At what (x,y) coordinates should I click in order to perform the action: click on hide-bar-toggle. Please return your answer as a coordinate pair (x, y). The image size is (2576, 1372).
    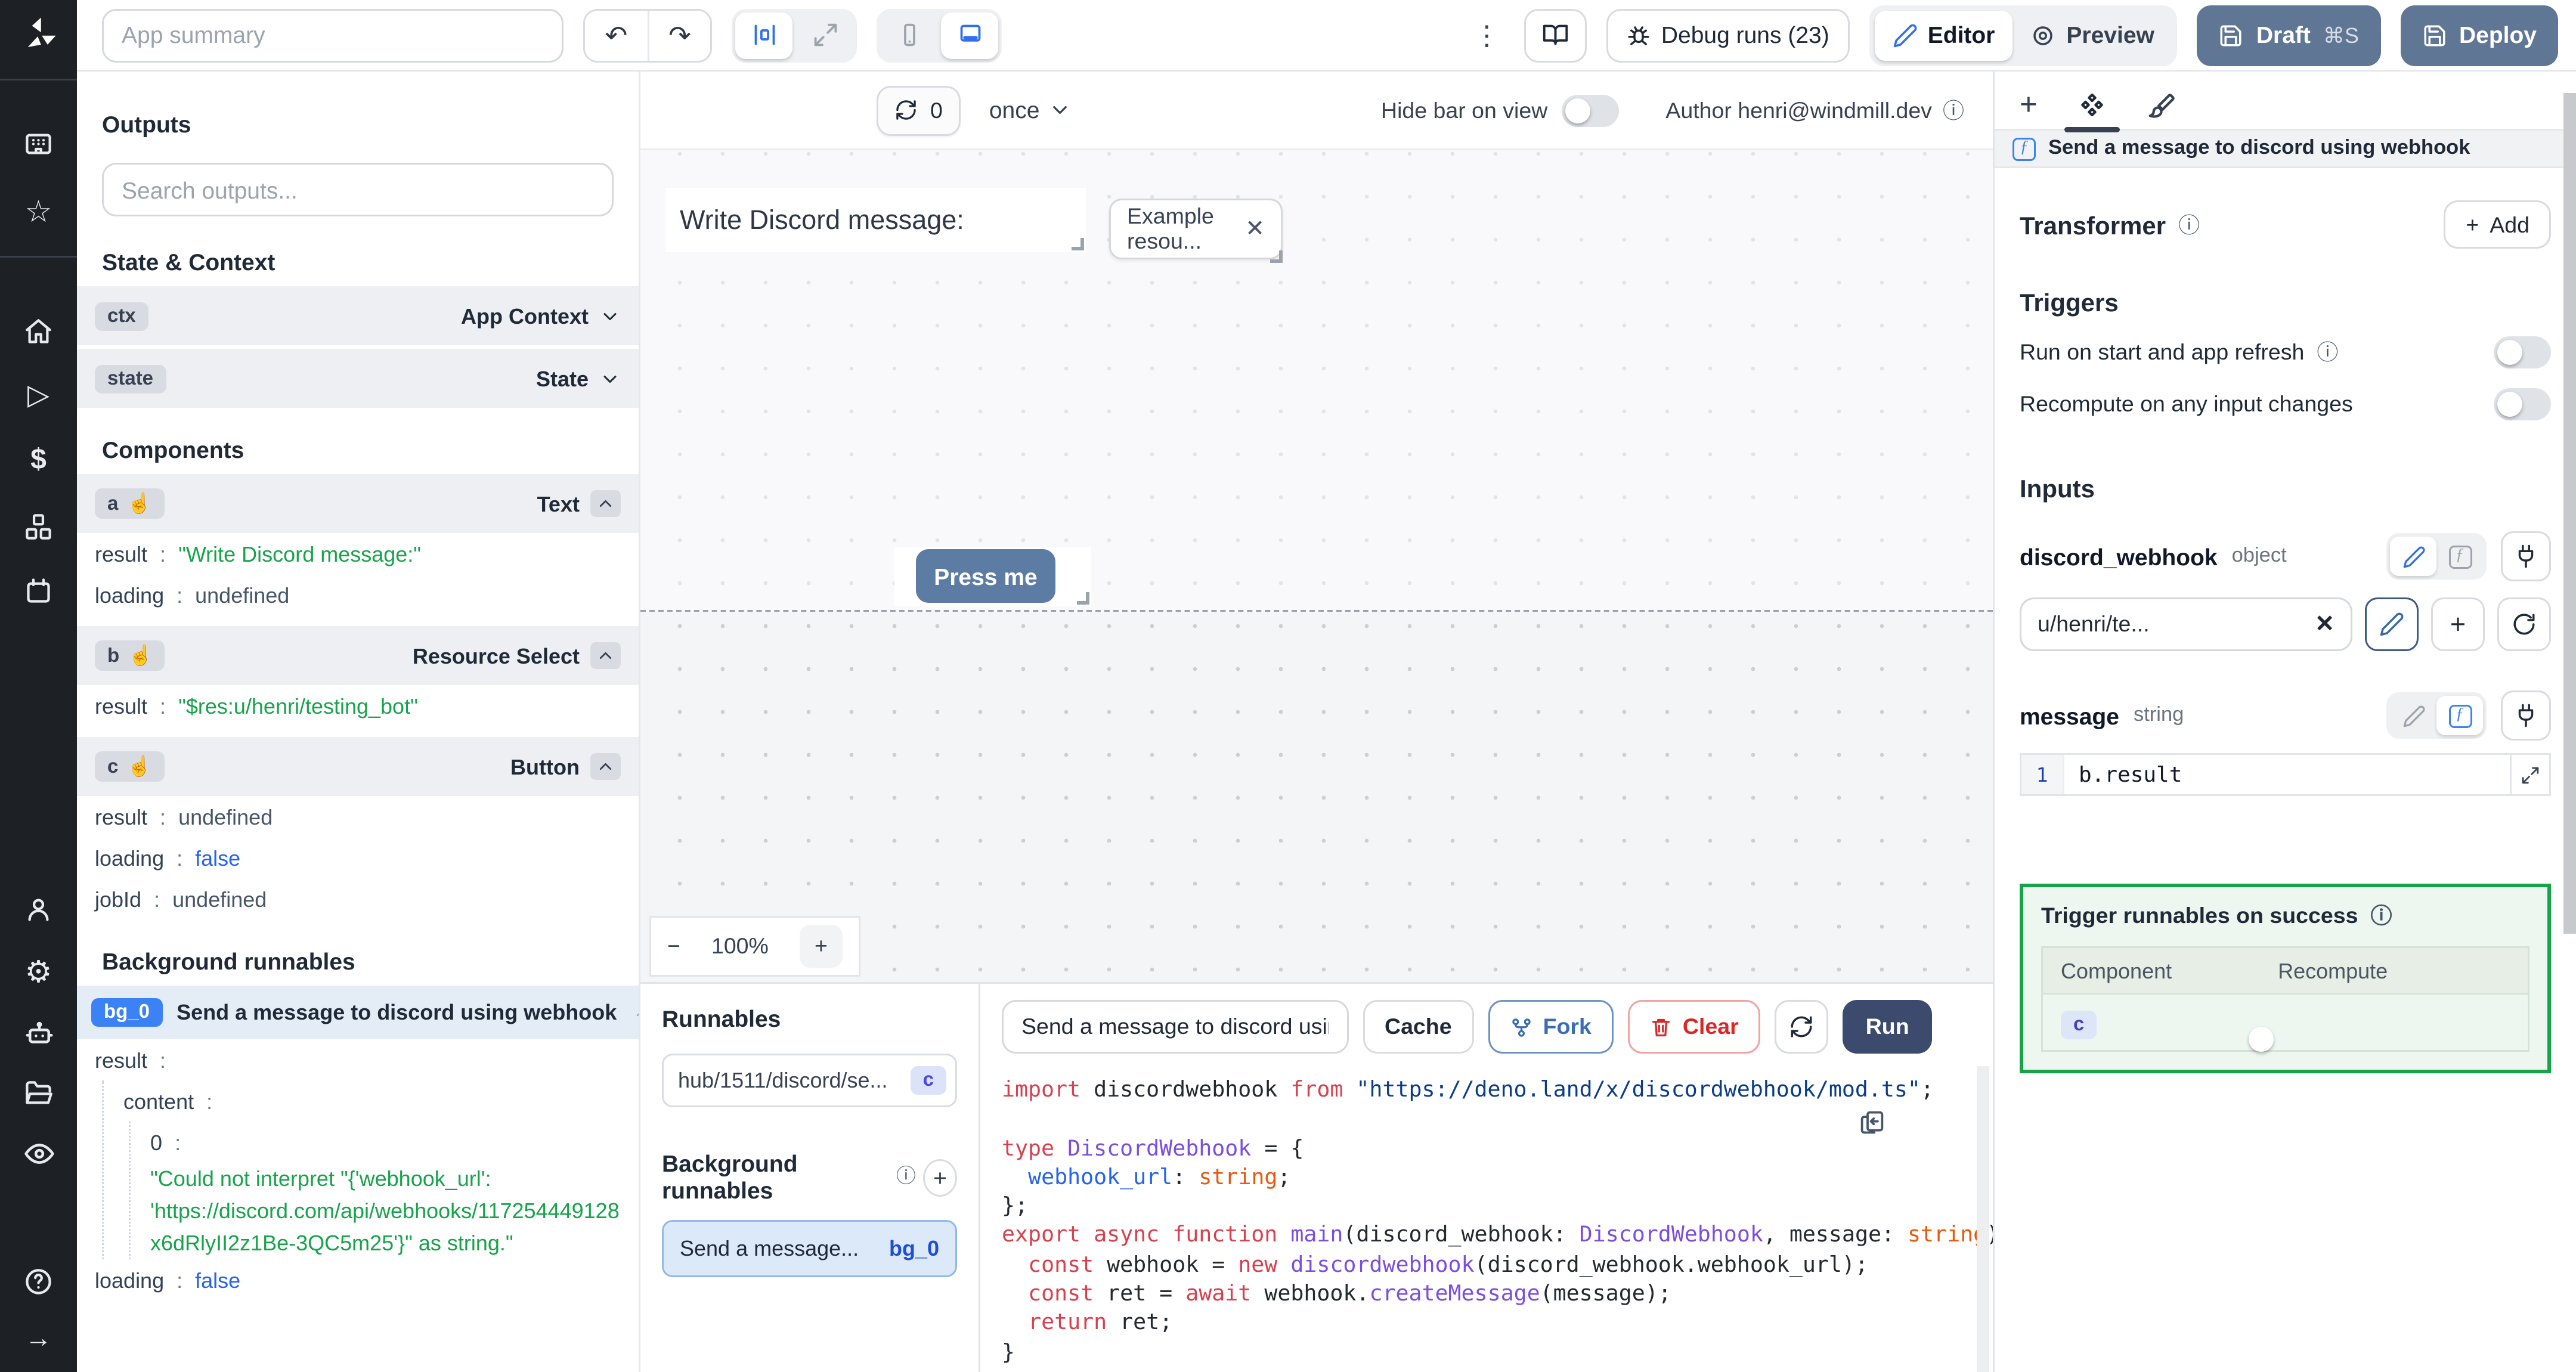
    Looking at the image, I should click on (1591, 110).